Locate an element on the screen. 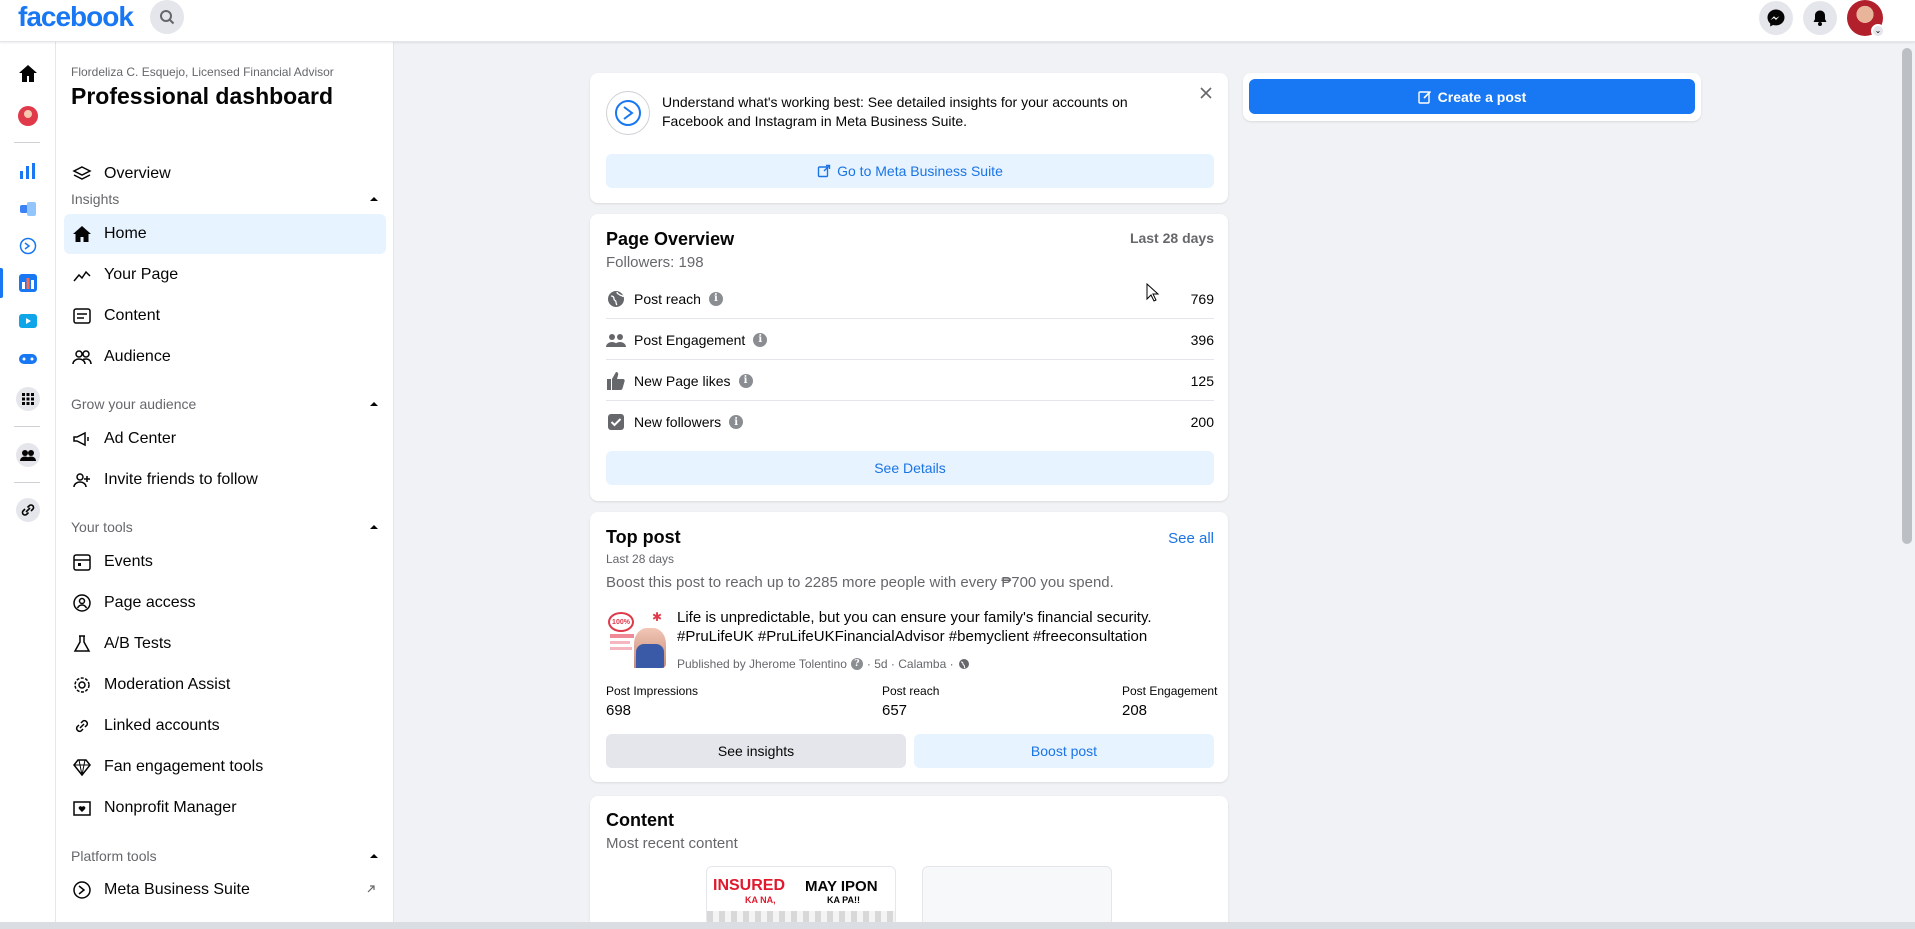 The height and width of the screenshot is (929, 1915). section-header-platform-tools: Platform tools is located at coordinates (225, 856).